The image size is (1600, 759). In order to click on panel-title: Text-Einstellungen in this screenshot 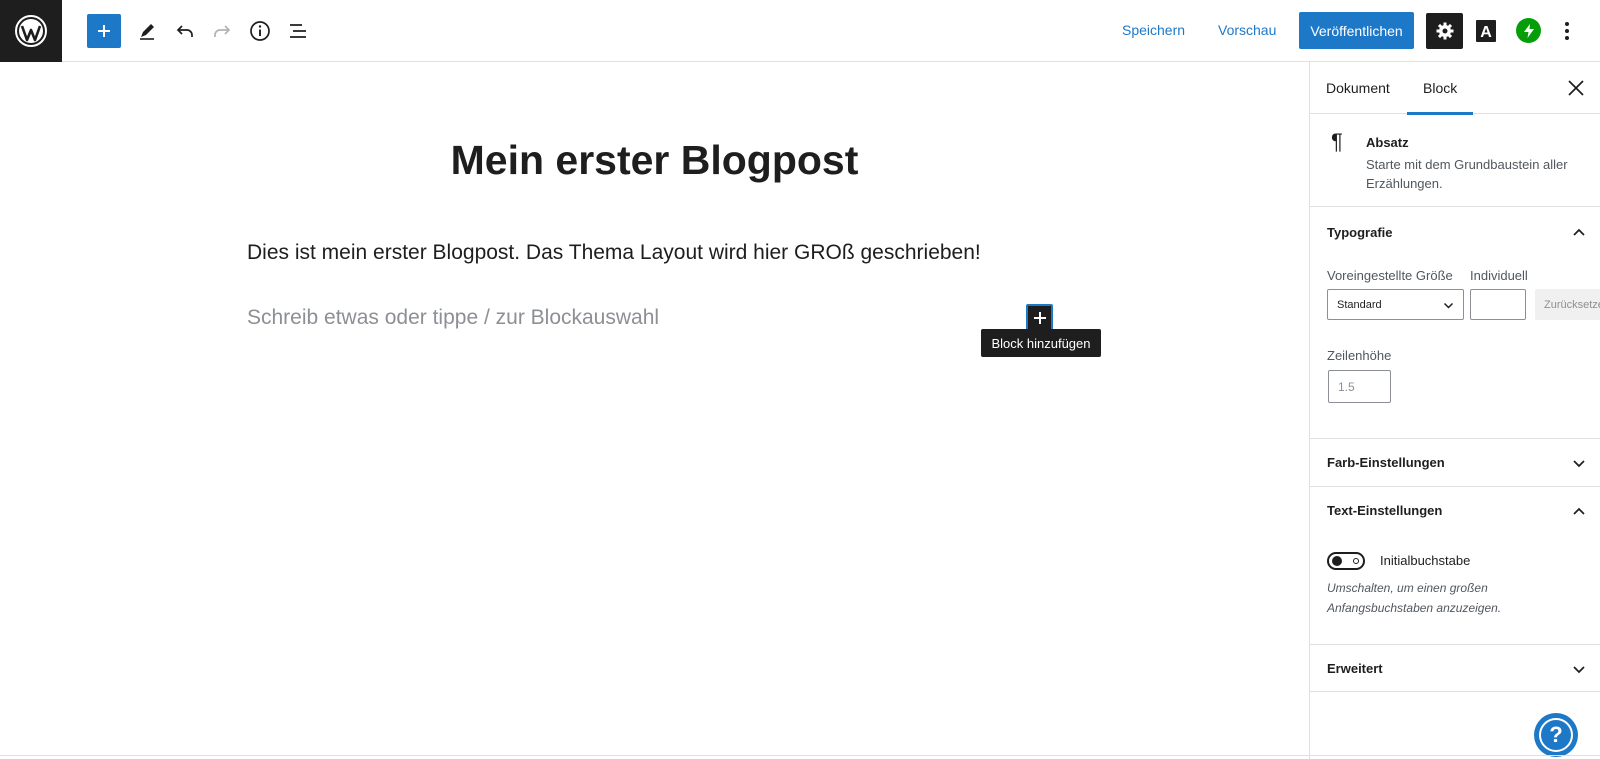, I will do `click(1385, 510)`.